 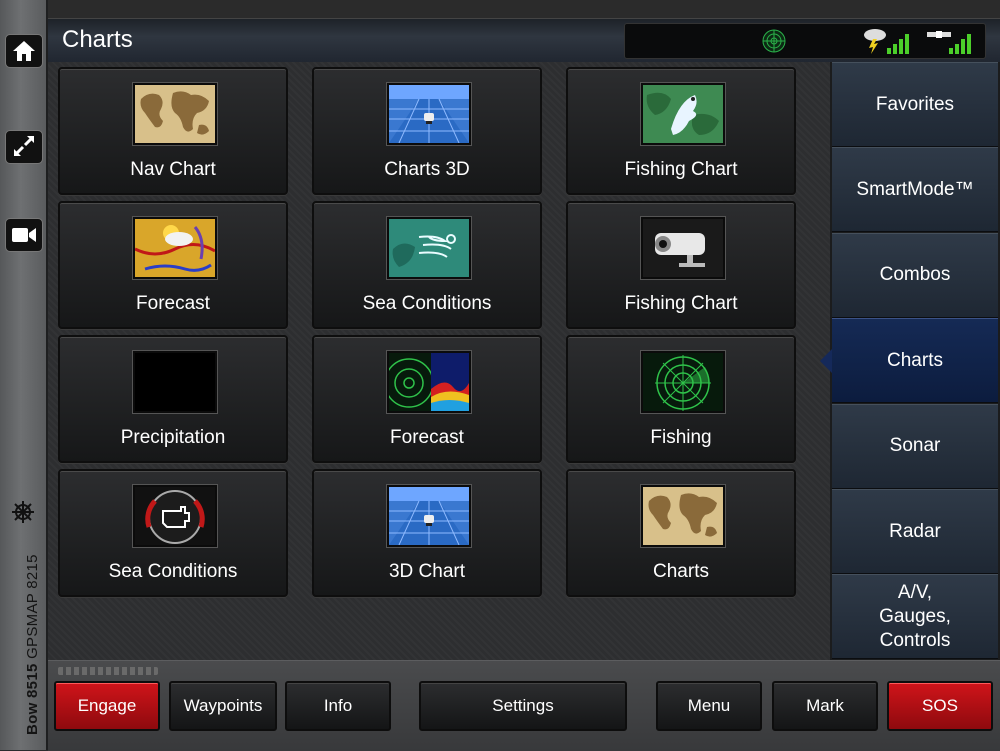 I want to click on app-tile-label: Nav Chart, so click(x=173, y=169).